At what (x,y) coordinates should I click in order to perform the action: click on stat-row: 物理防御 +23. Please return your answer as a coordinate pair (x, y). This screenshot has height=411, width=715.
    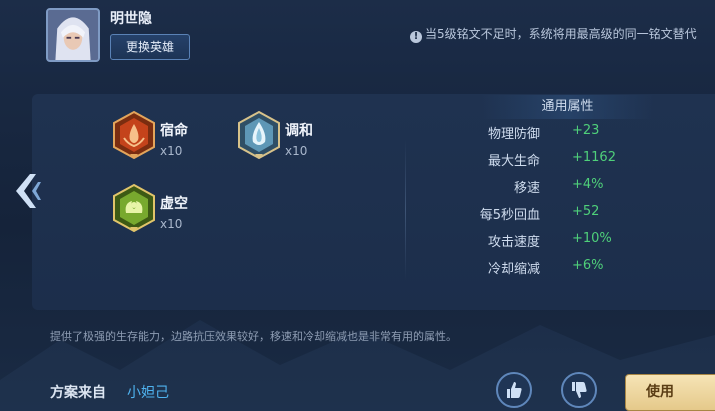
    Looking at the image, I should click on (565, 133).